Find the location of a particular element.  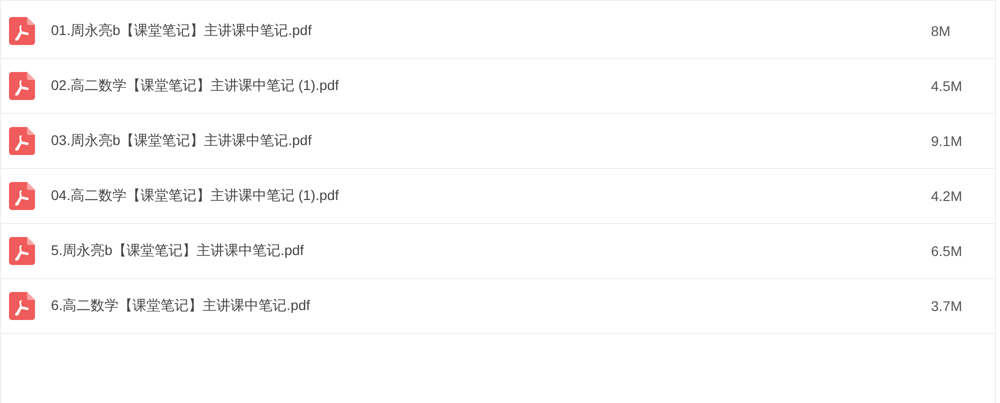

file-size: 3.7M is located at coordinates (947, 306).